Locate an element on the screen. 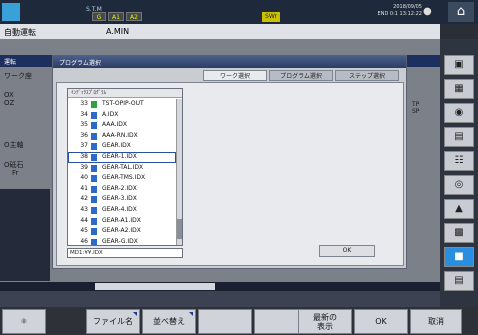 This screenshot has width=478, height=335. softkey-refresh: 最新の 表示 is located at coordinates (325, 321).